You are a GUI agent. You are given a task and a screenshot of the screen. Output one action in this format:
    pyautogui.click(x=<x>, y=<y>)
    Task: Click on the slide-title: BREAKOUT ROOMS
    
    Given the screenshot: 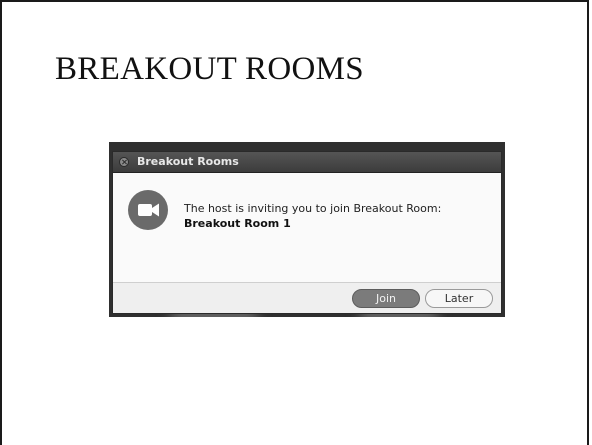 What is the action you would take?
    pyautogui.click(x=209, y=69)
    